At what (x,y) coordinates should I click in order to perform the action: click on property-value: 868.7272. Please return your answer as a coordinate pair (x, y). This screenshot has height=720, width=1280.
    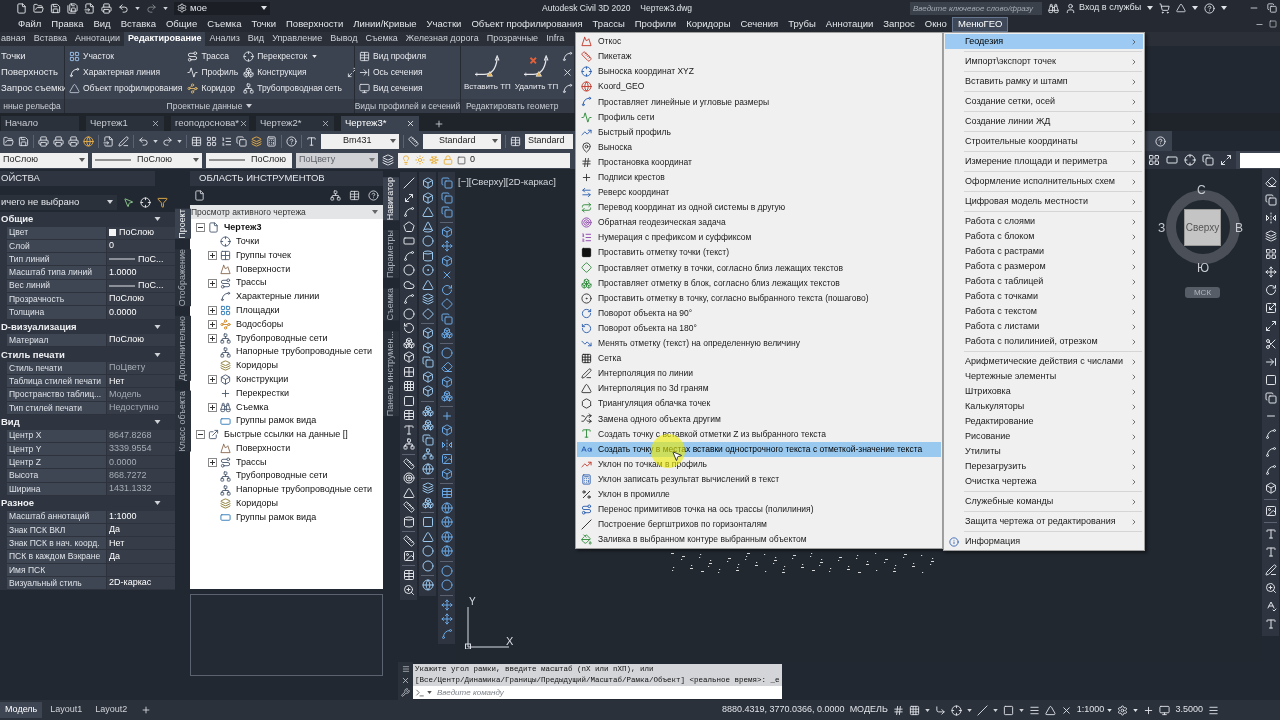
    Looking at the image, I should click on (128, 475).